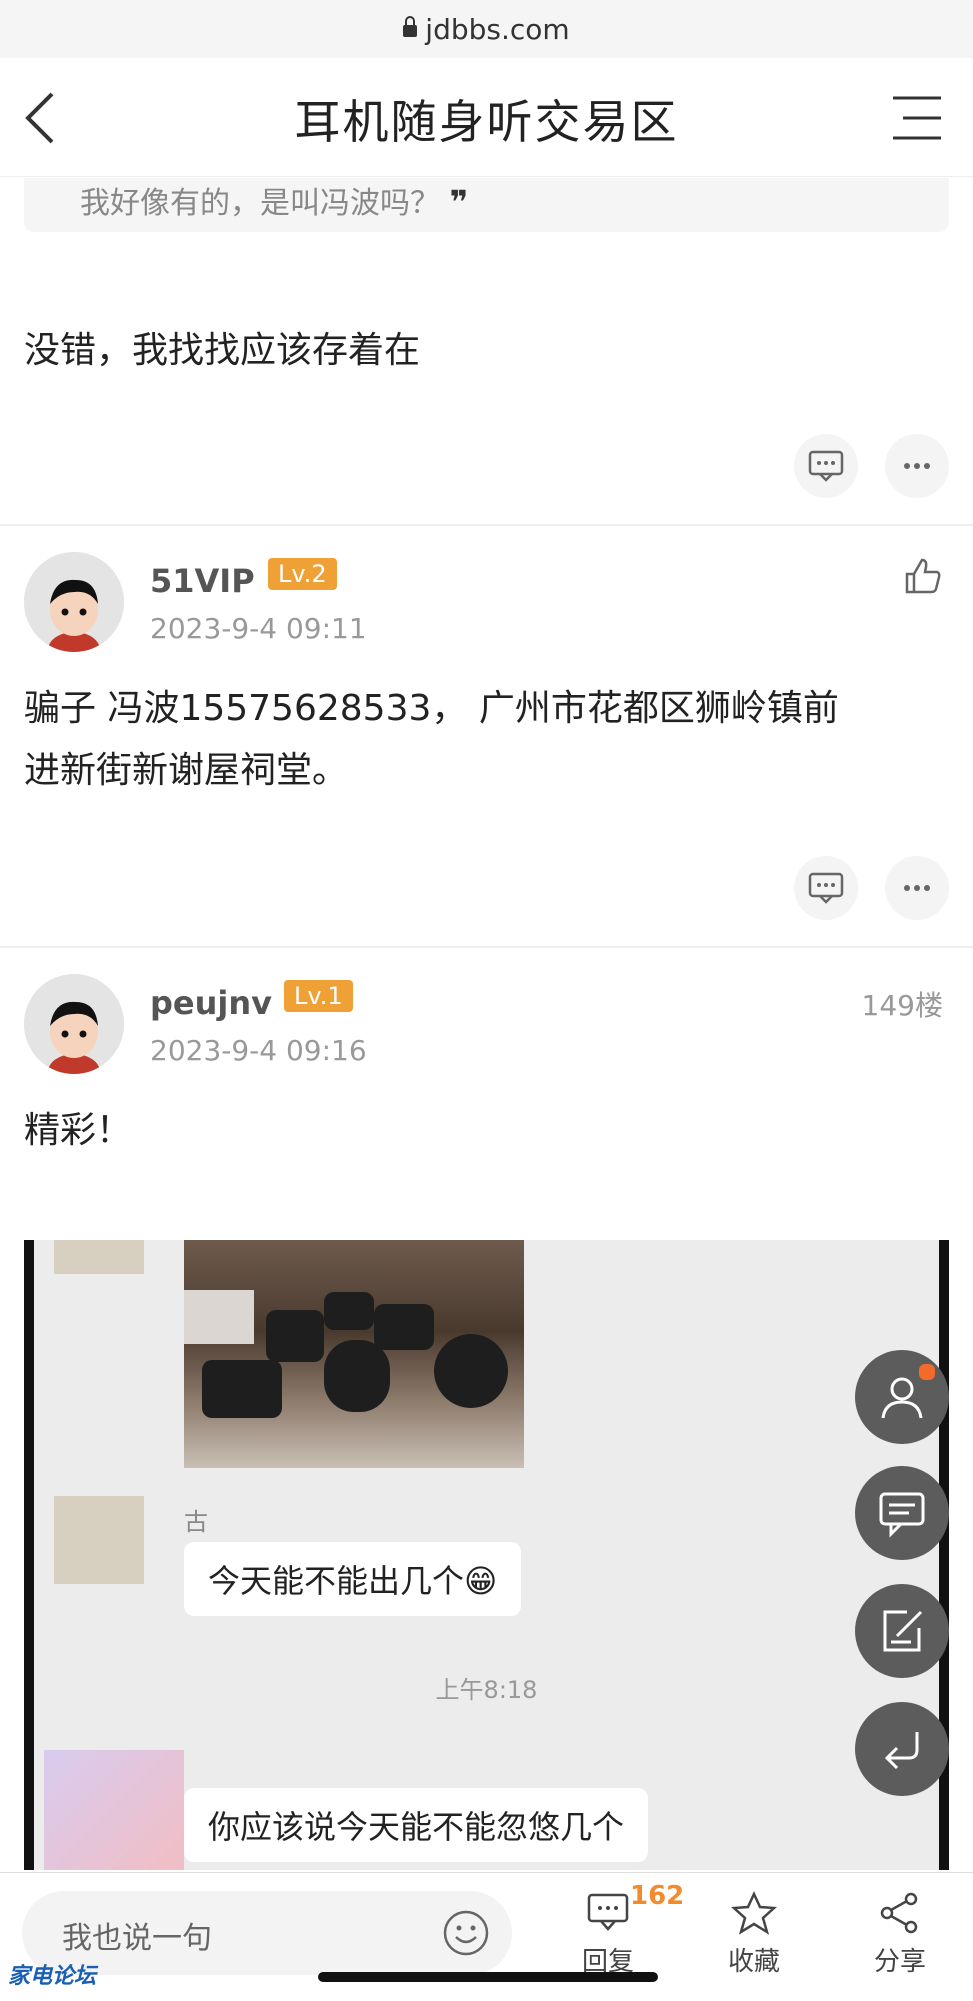  Describe the element at coordinates (657, 1896) in the screenshot. I see `reply-count-badge: 162` at that location.